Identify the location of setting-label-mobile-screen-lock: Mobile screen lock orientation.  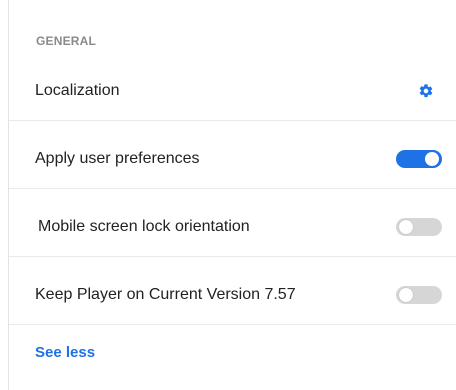
(144, 226).